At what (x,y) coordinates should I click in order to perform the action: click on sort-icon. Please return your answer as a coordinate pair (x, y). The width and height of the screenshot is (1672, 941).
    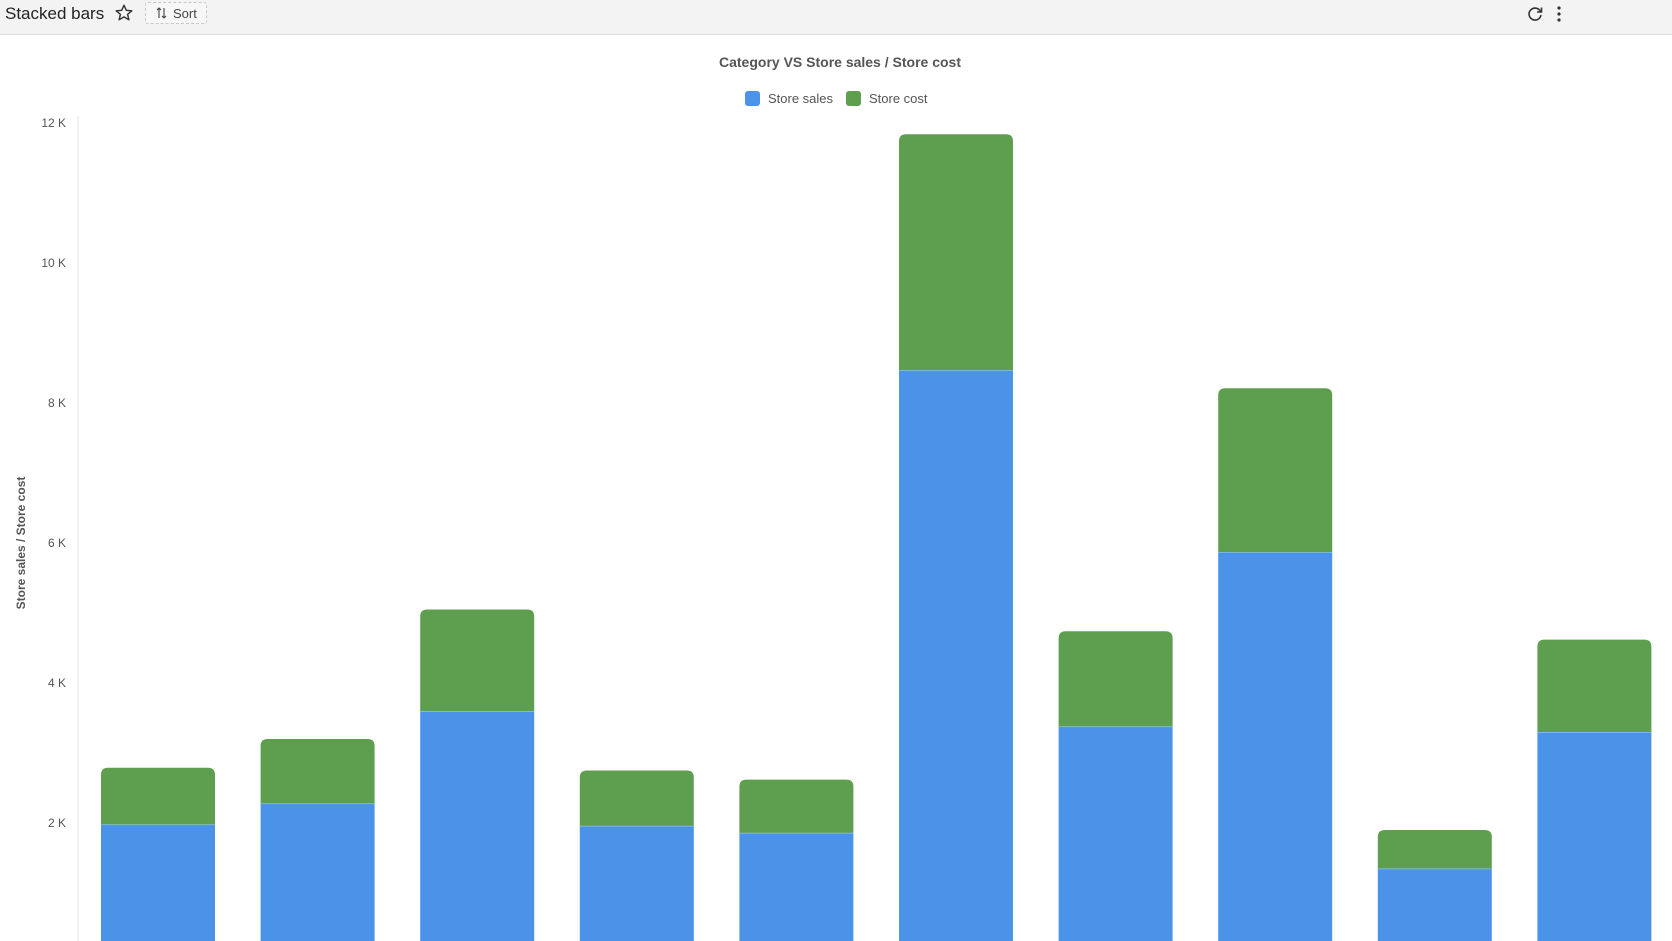
    Looking at the image, I should click on (161, 13).